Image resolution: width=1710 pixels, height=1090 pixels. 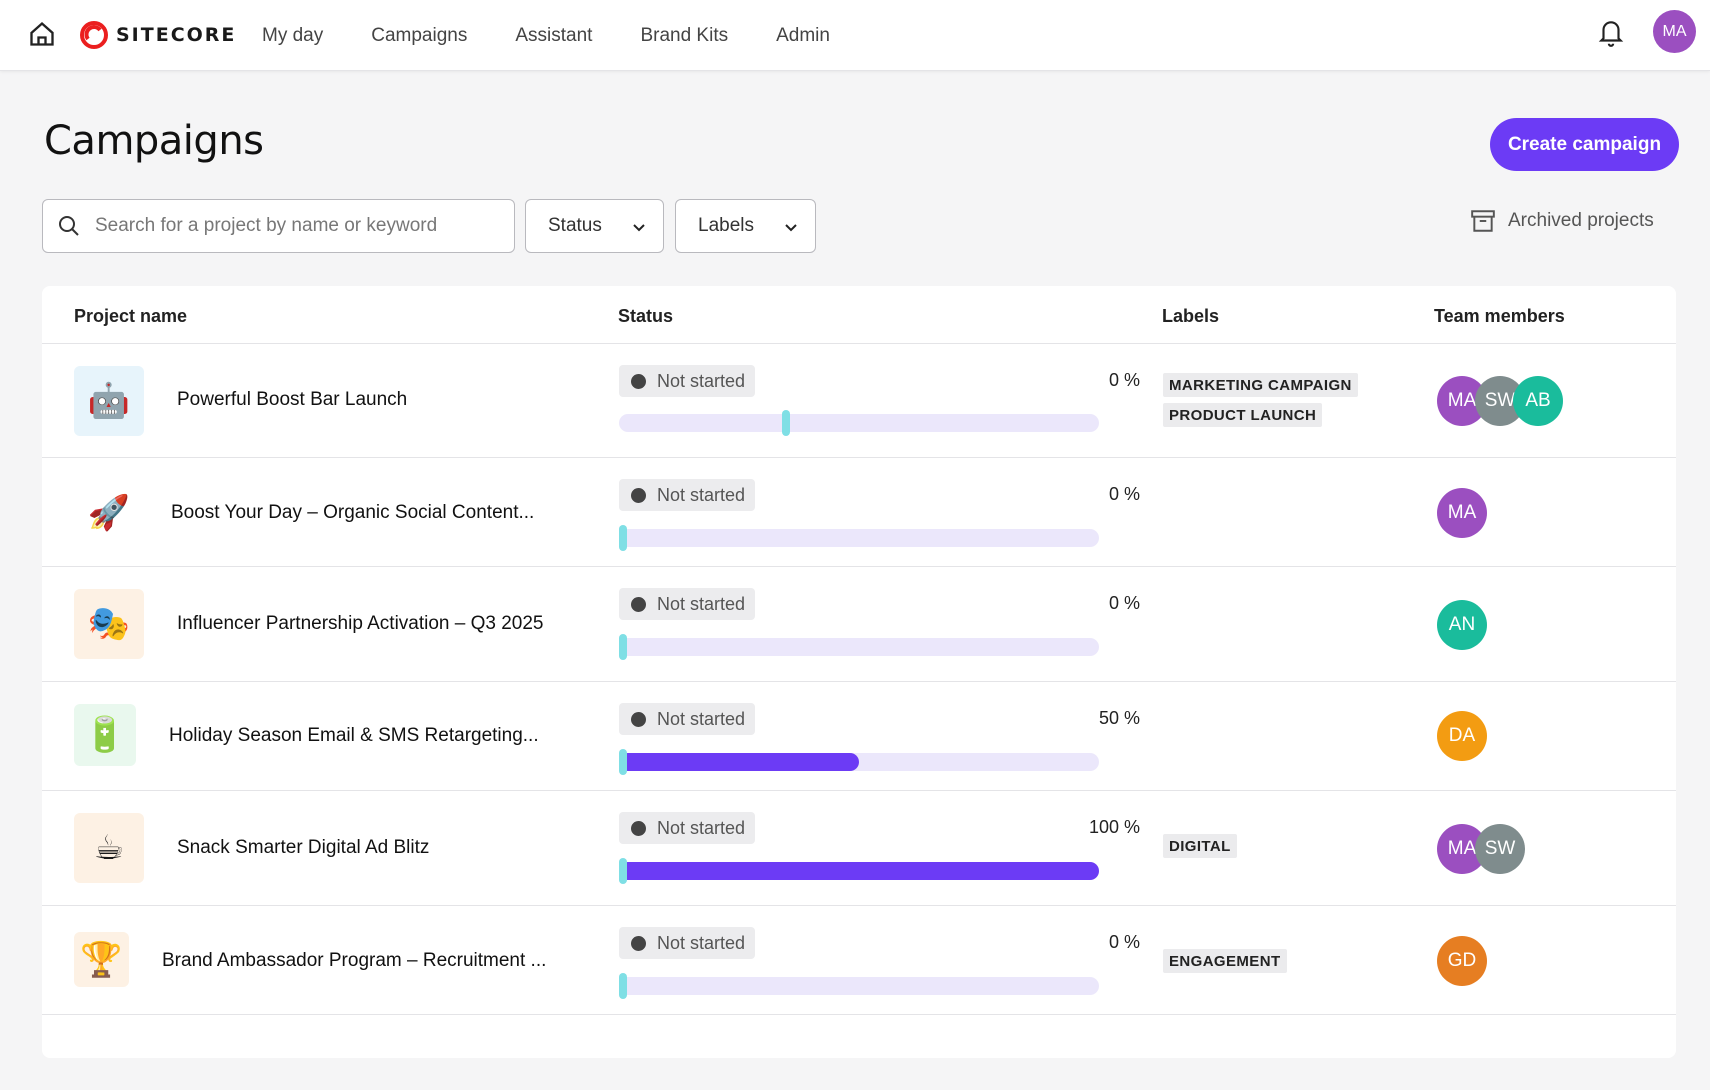 What do you see at coordinates (575, 225) in the screenshot?
I see `status-filter-label: Status` at bounding box center [575, 225].